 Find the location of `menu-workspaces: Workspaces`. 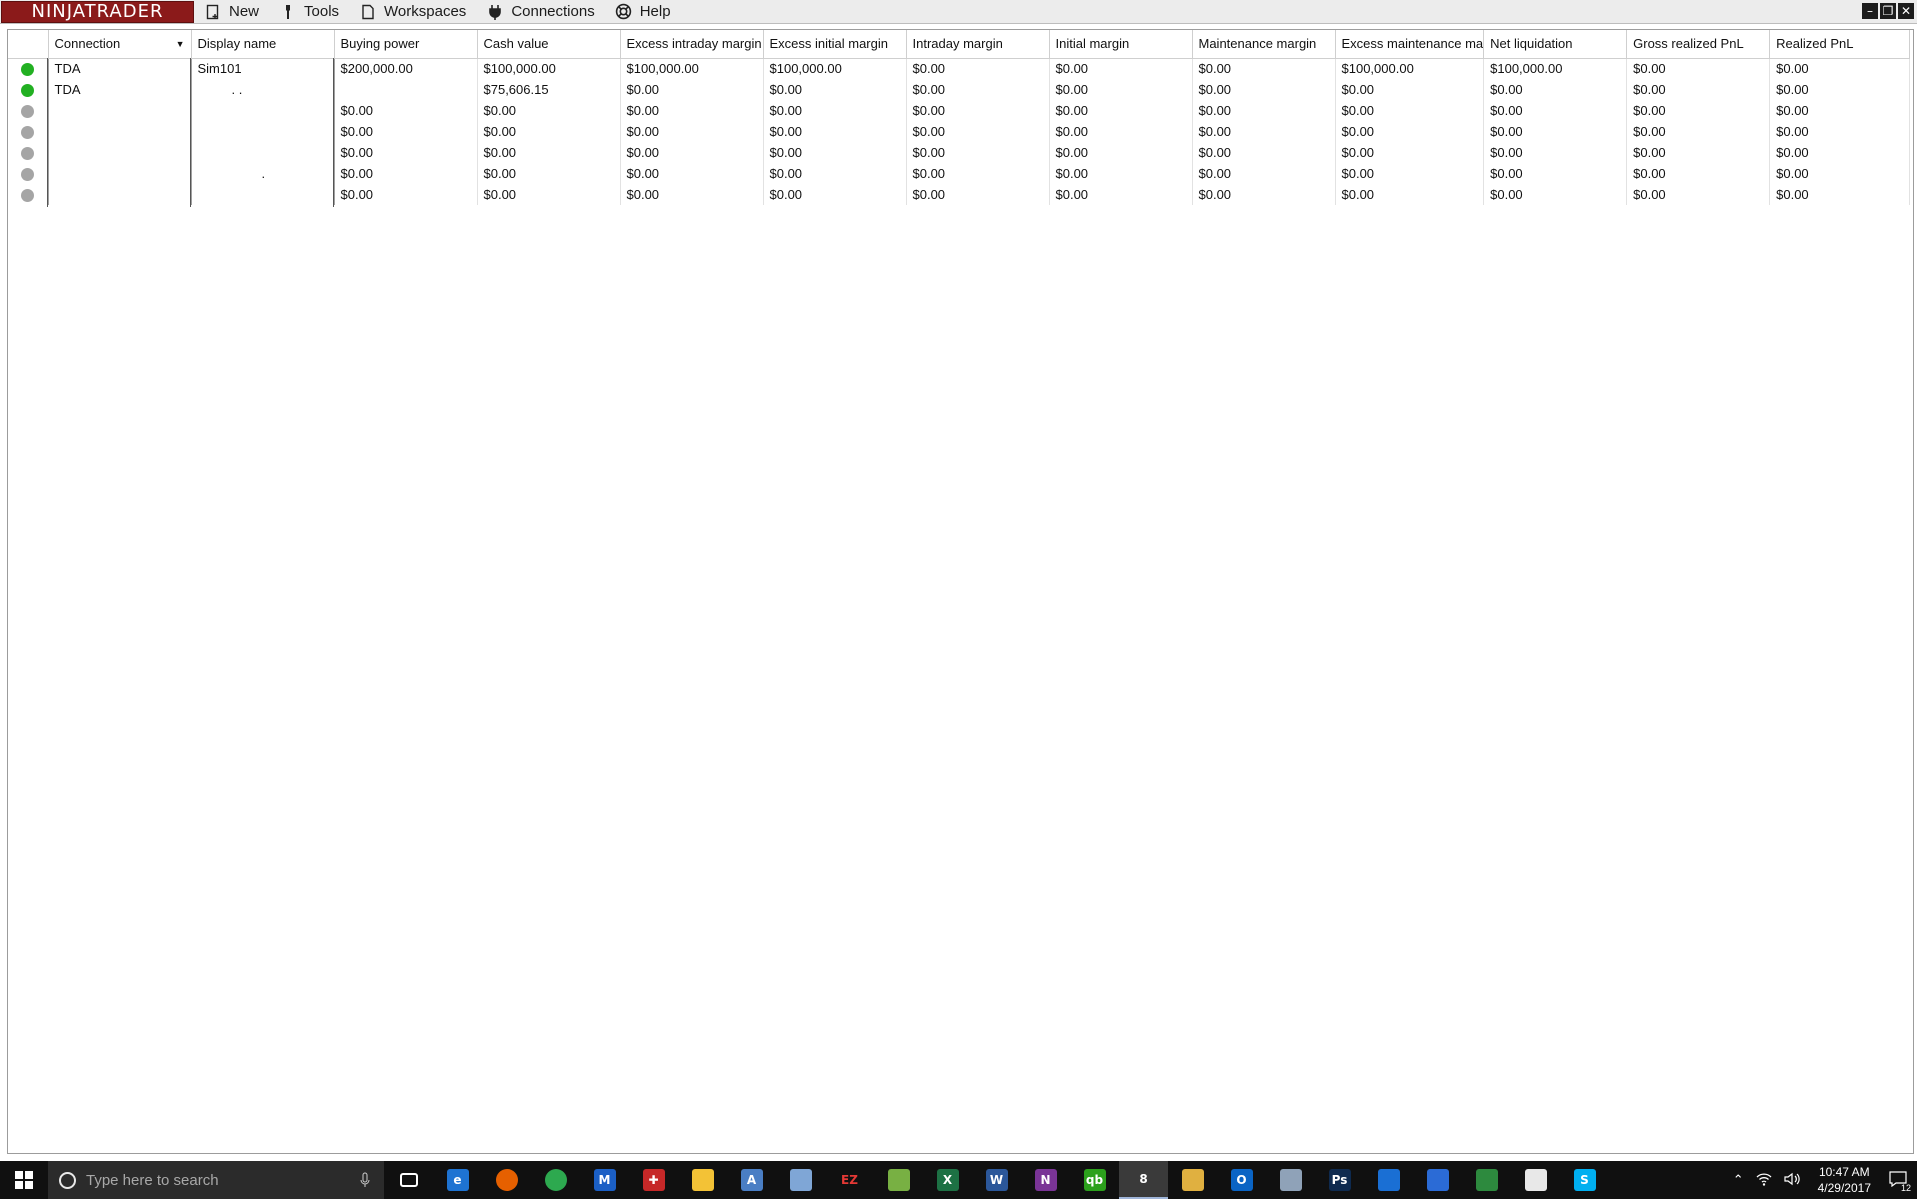

menu-workspaces: Workspaces is located at coordinates (412, 12).